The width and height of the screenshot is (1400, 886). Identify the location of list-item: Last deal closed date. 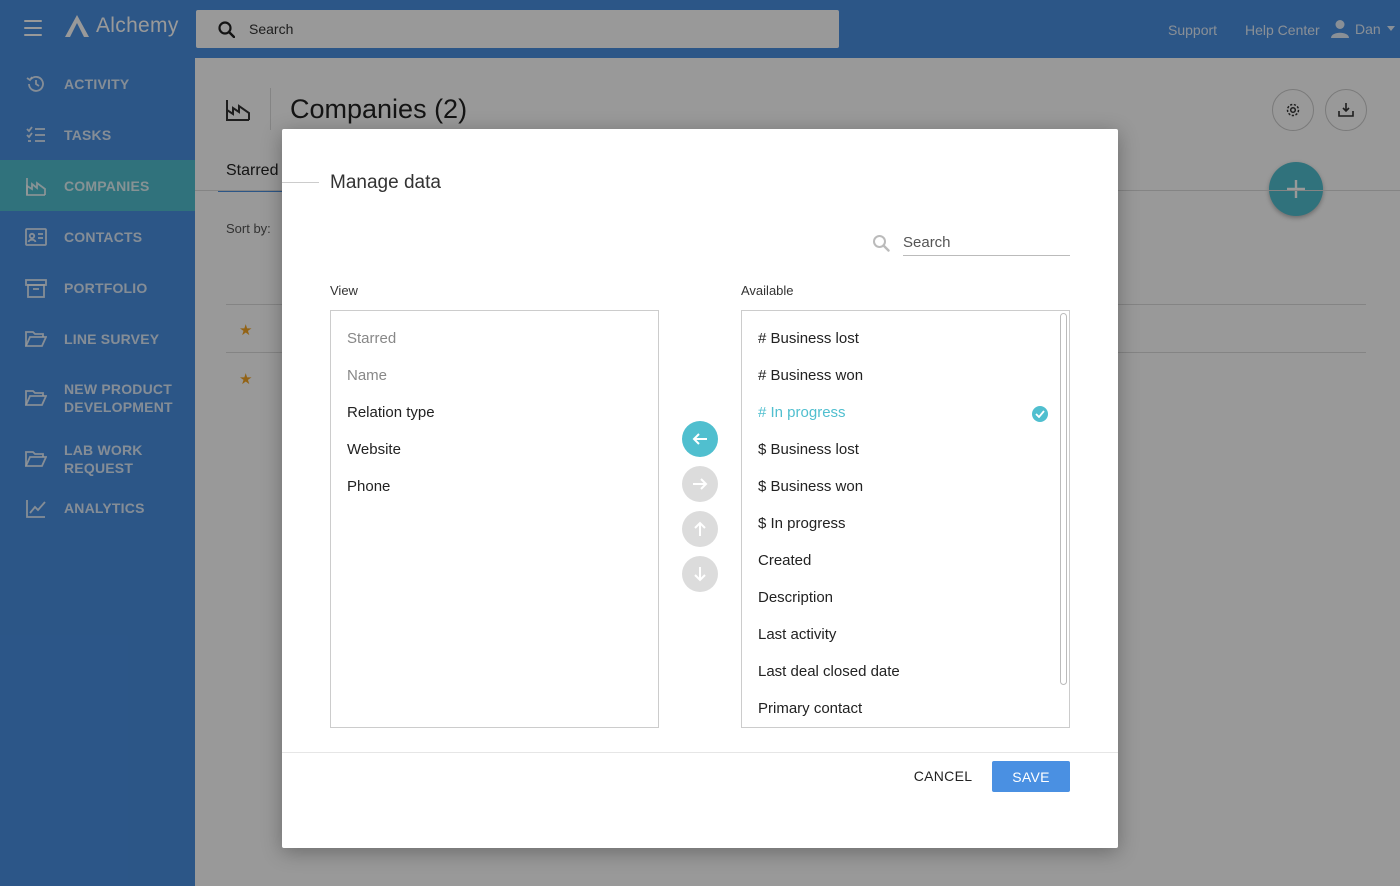
(829, 671).